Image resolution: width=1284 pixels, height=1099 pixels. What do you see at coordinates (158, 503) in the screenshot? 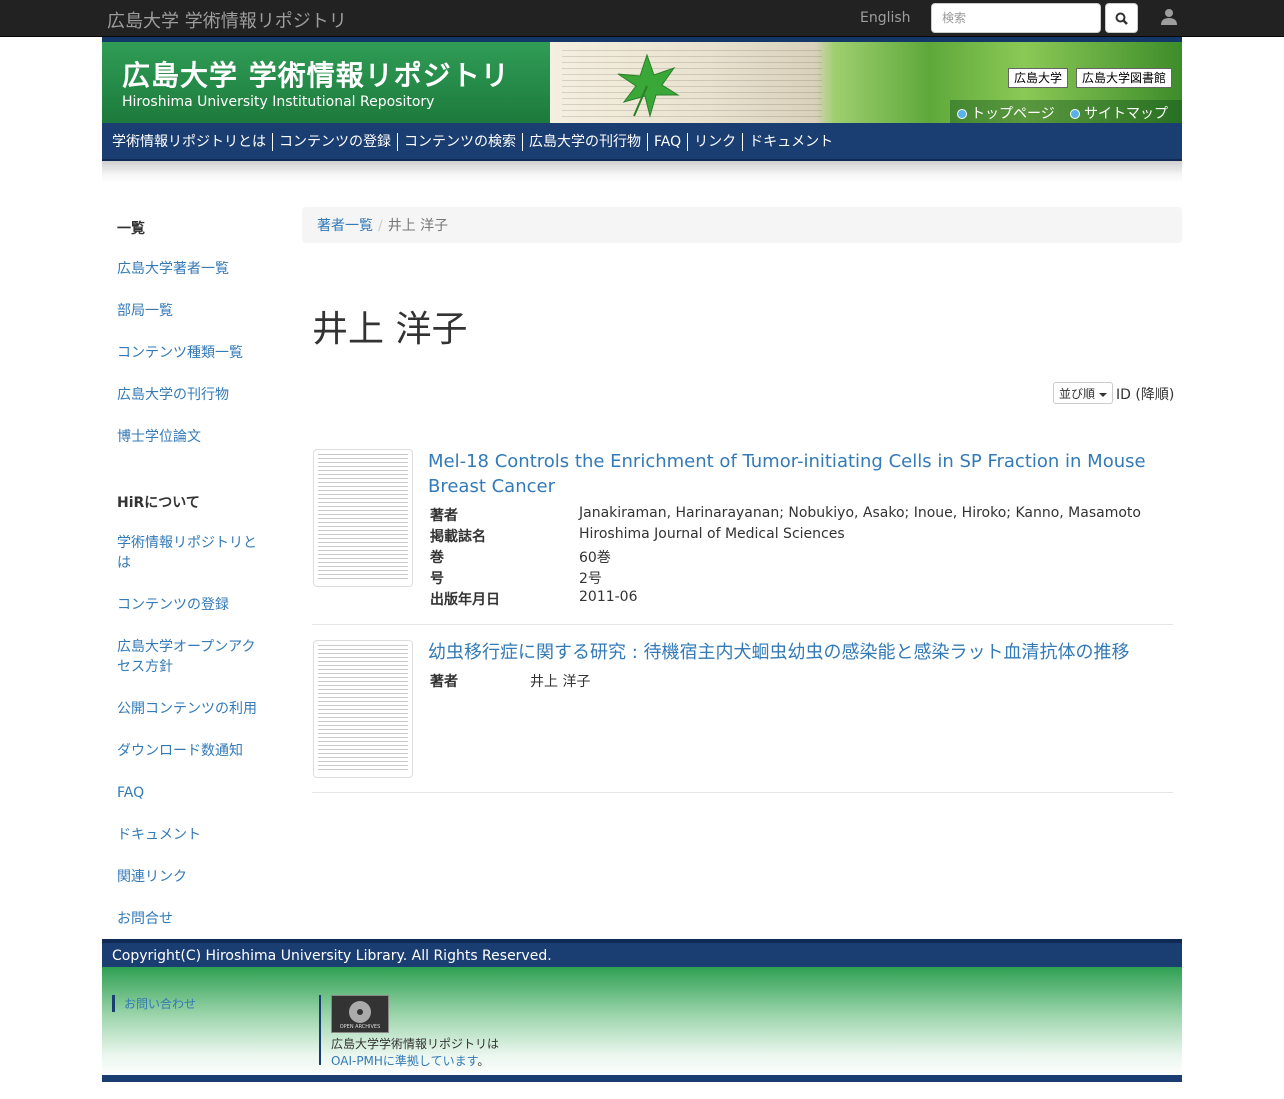
I see `sidebar-heading-about: HiRについて` at bounding box center [158, 503].